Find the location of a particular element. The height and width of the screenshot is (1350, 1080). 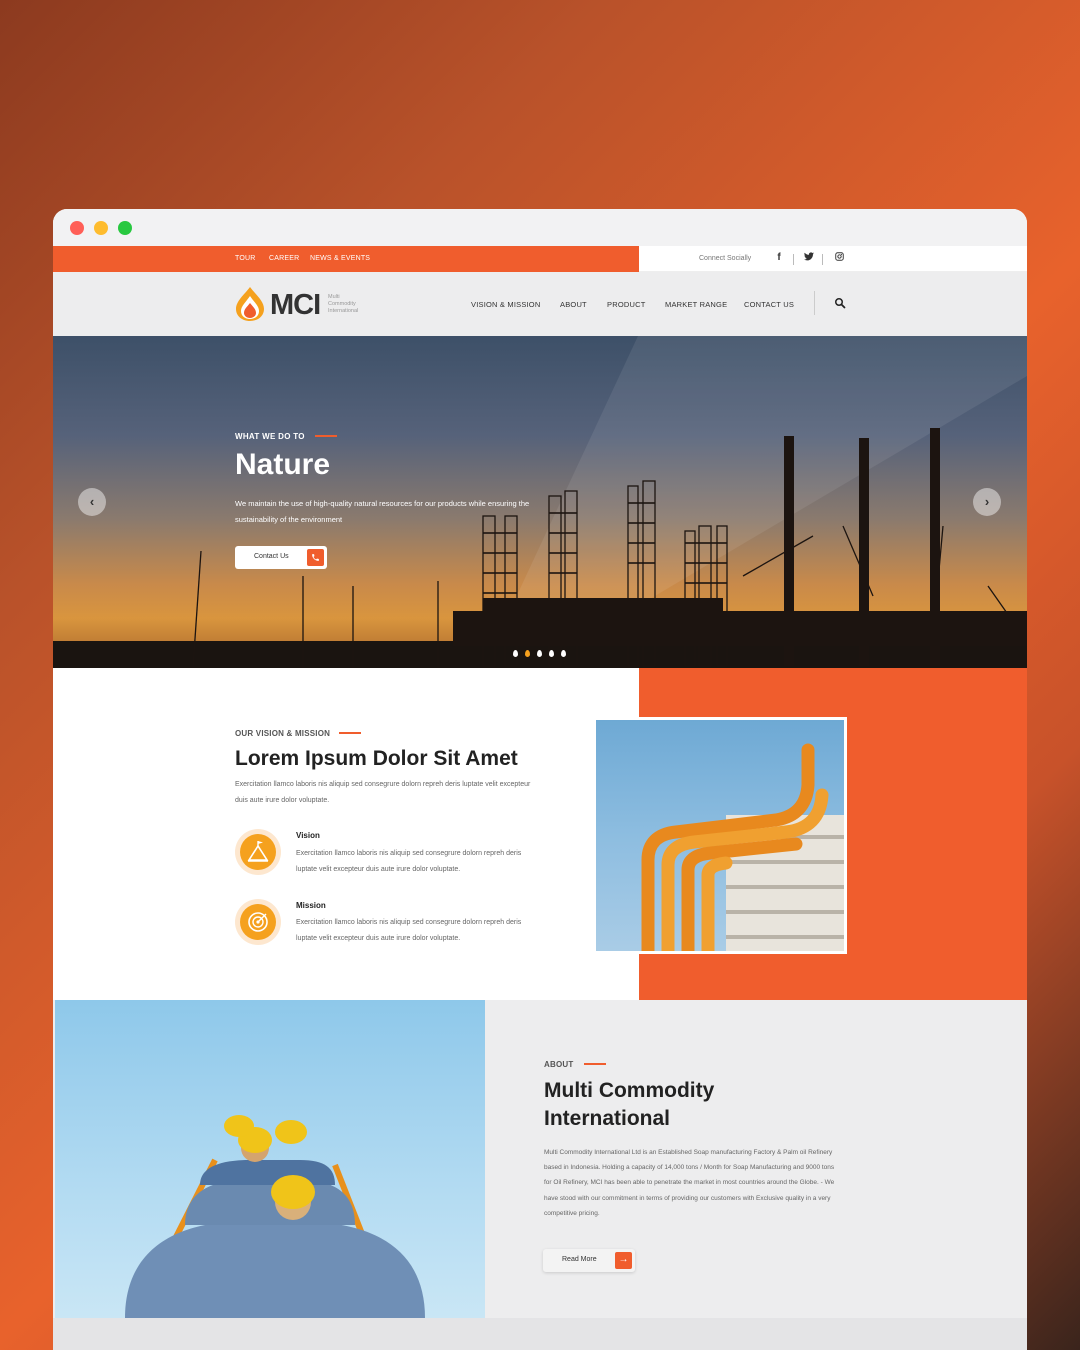

minimize-window-button is located at coordinates (101, 228).